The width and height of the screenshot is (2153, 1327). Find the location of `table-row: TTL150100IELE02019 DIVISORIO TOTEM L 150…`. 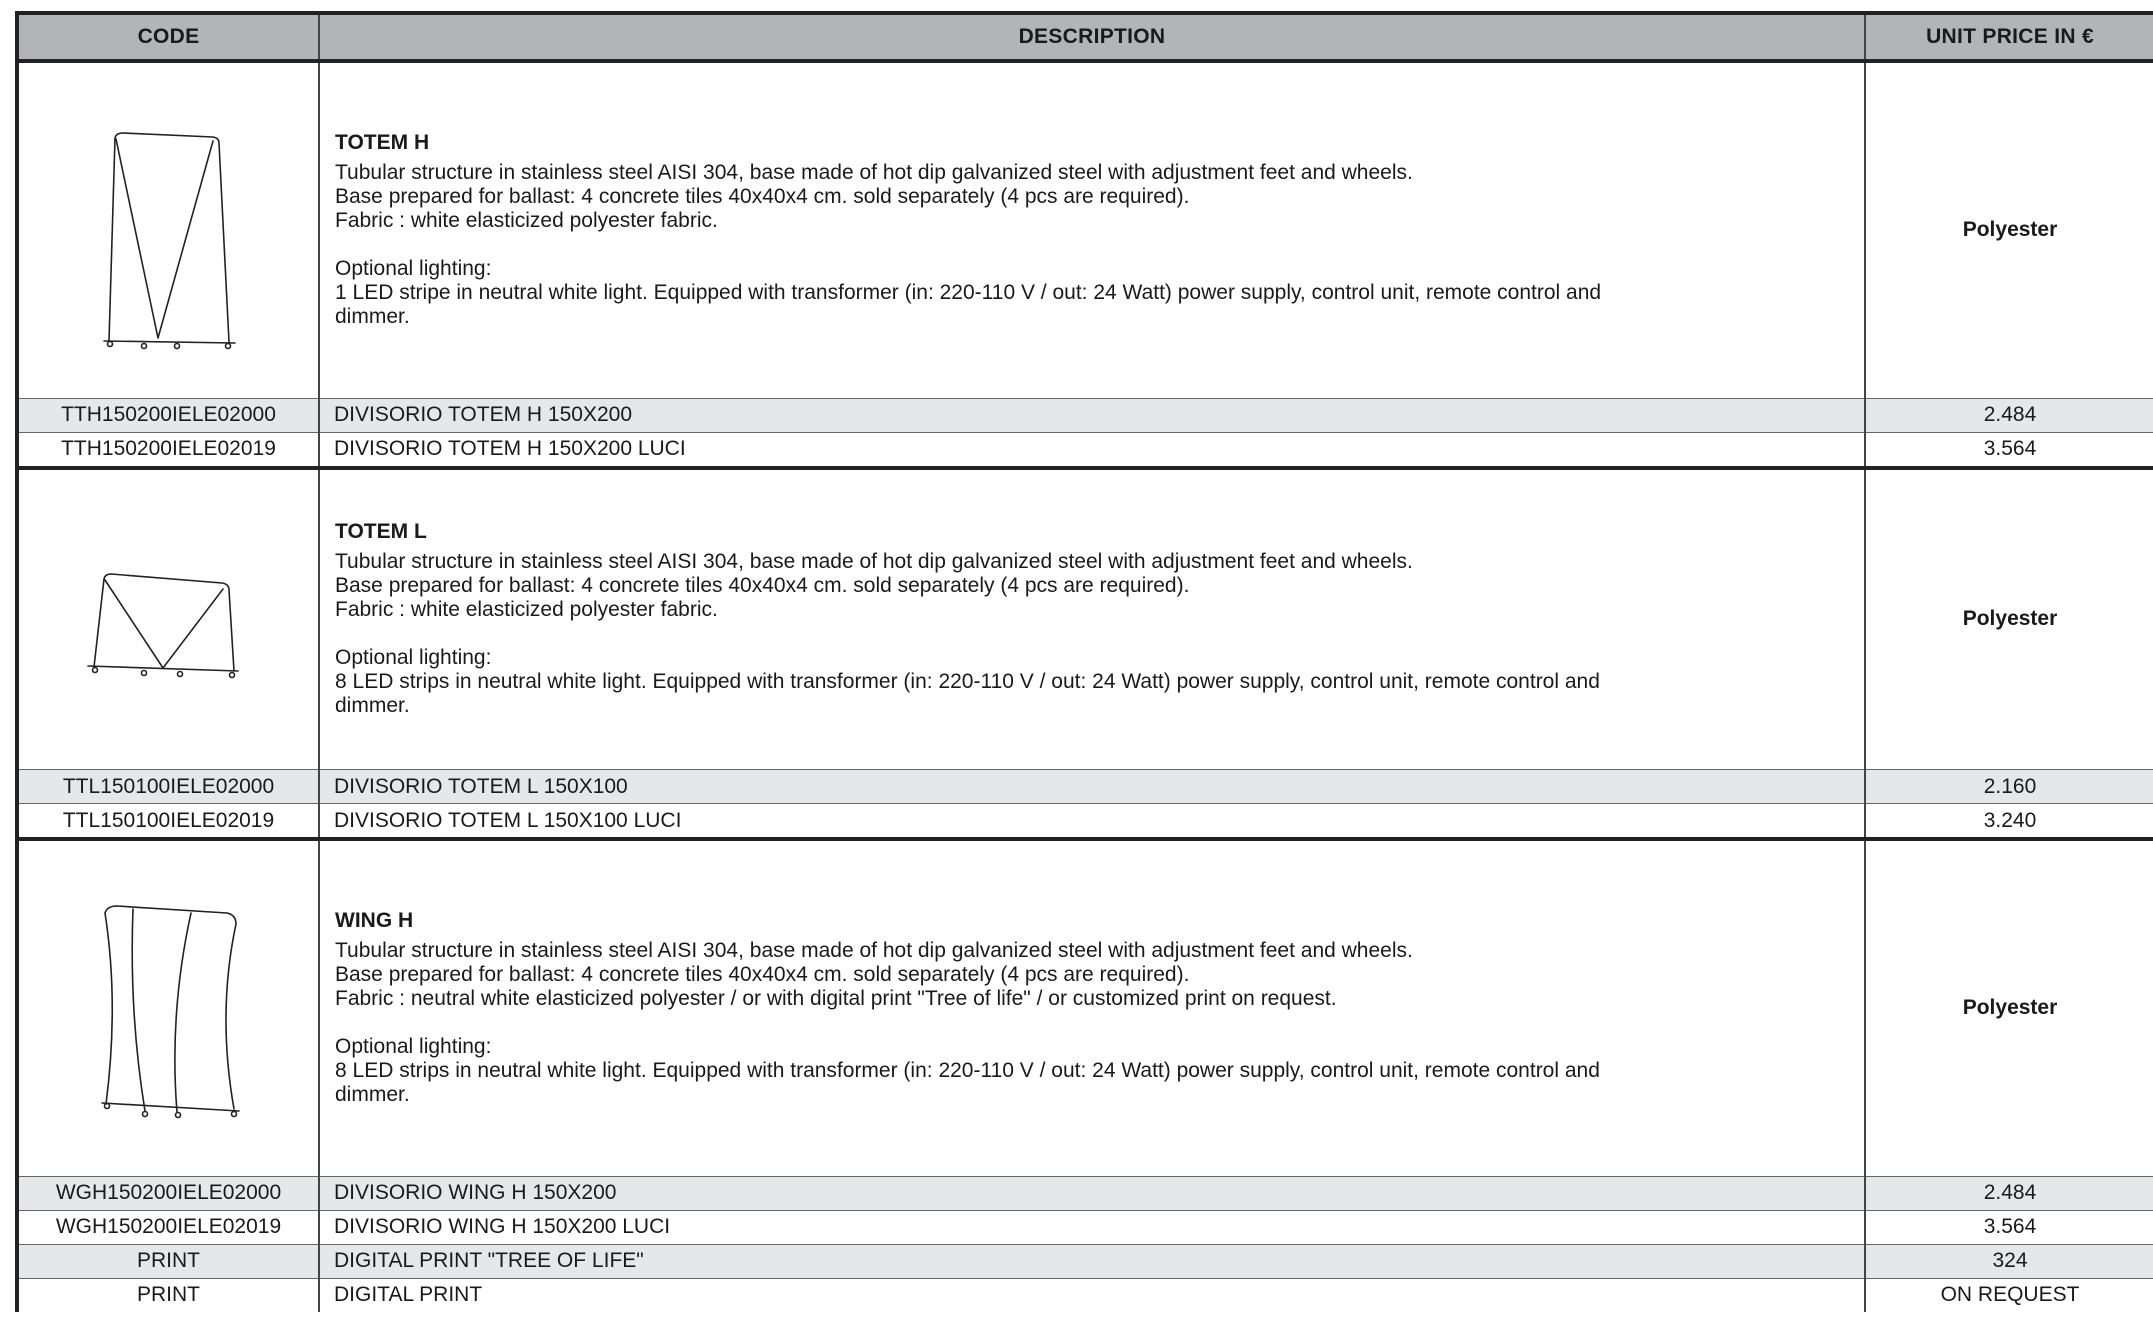

table-row: TTL150100IELE02019 DIVISORIO TOTEM L 150… is located at coordinates (1084, 821).